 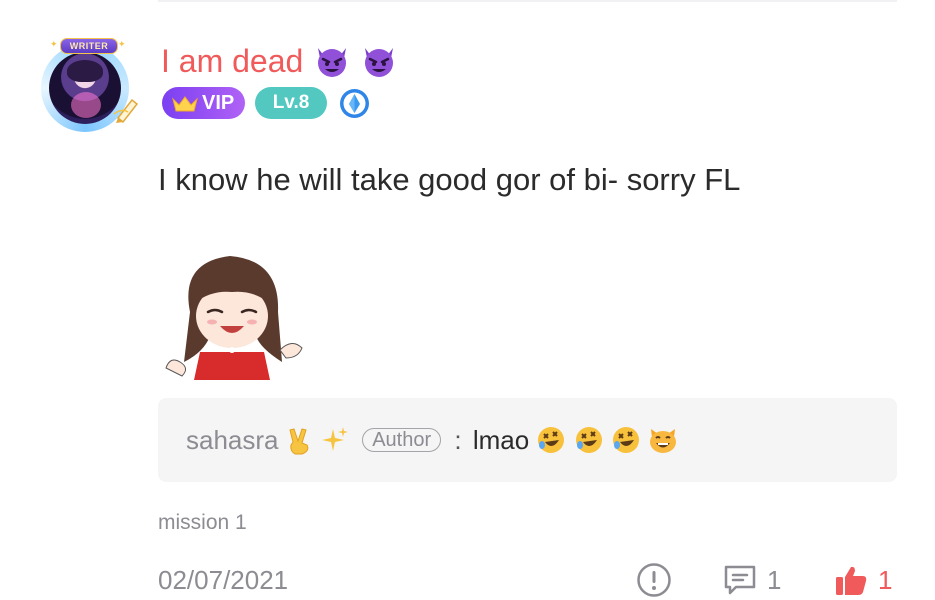 What do you see at coordinates (527, 1) in the screenshot?
I see `top-divider` at bounding box center [527, 1].